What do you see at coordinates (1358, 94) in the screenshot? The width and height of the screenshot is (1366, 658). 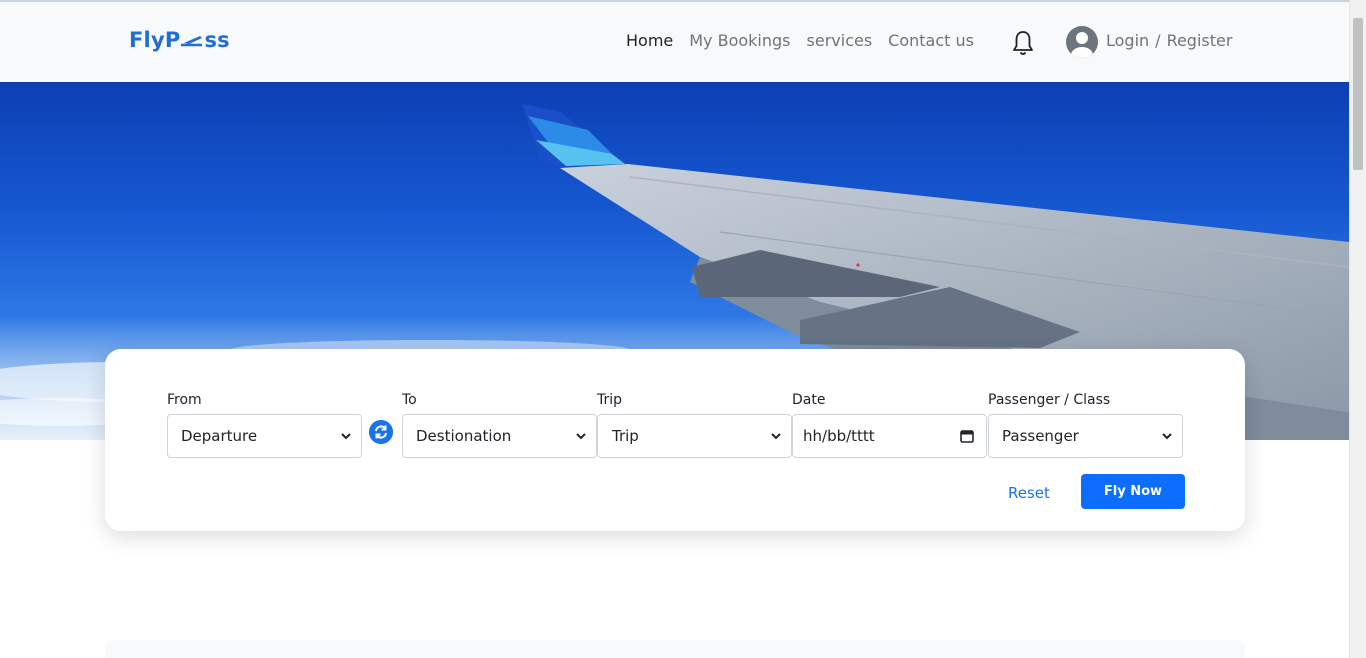 I see `scrollbar-thumb` at bounding box center [1358, 94].